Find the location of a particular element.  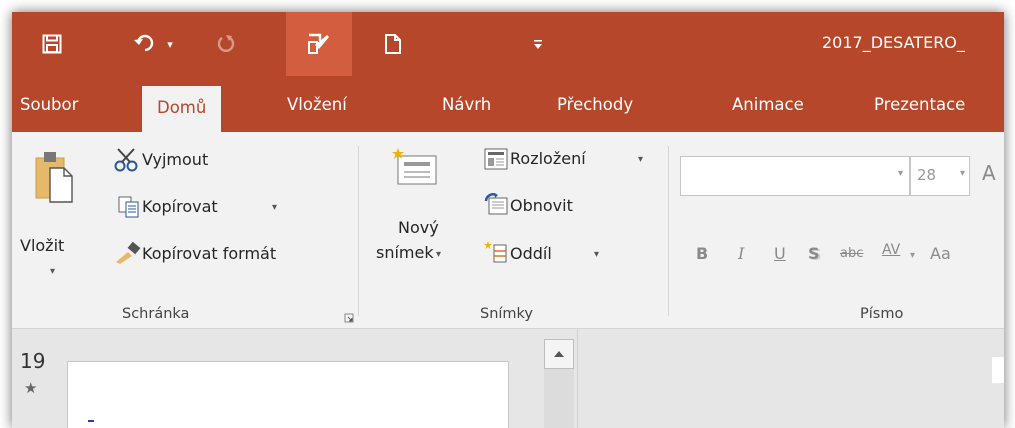

tab-transitions: Přechody is located at coordinates (595, 104).